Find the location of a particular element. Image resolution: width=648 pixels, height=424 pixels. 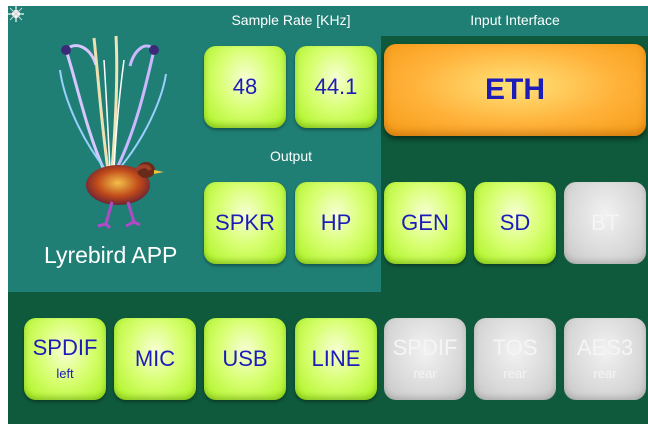

sample-rate-44-1-button: 44.1 is located at coordinates (336, 87).